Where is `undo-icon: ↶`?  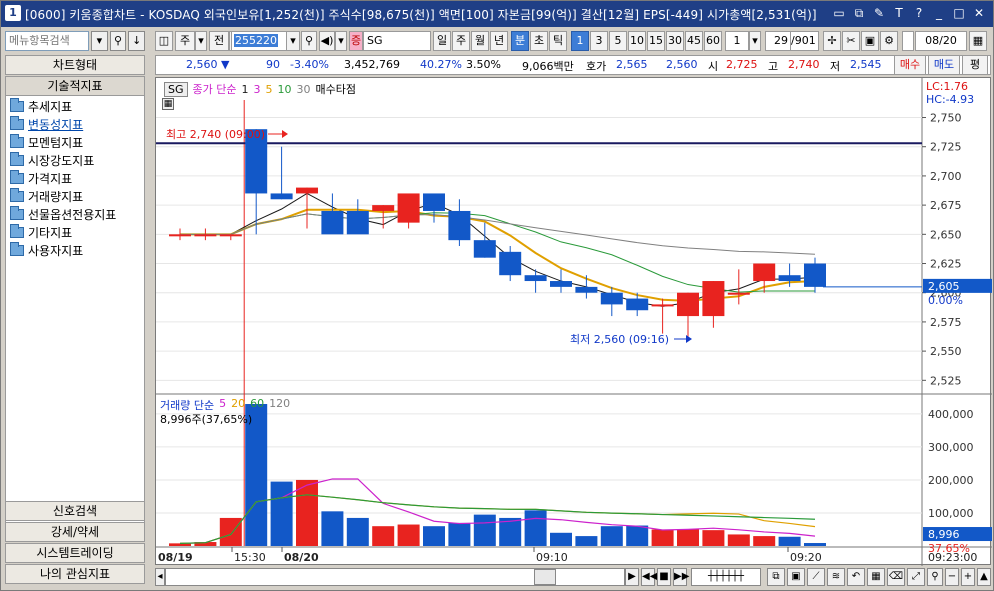 undo-icon: ↶ is located at coordinates (856, 577).